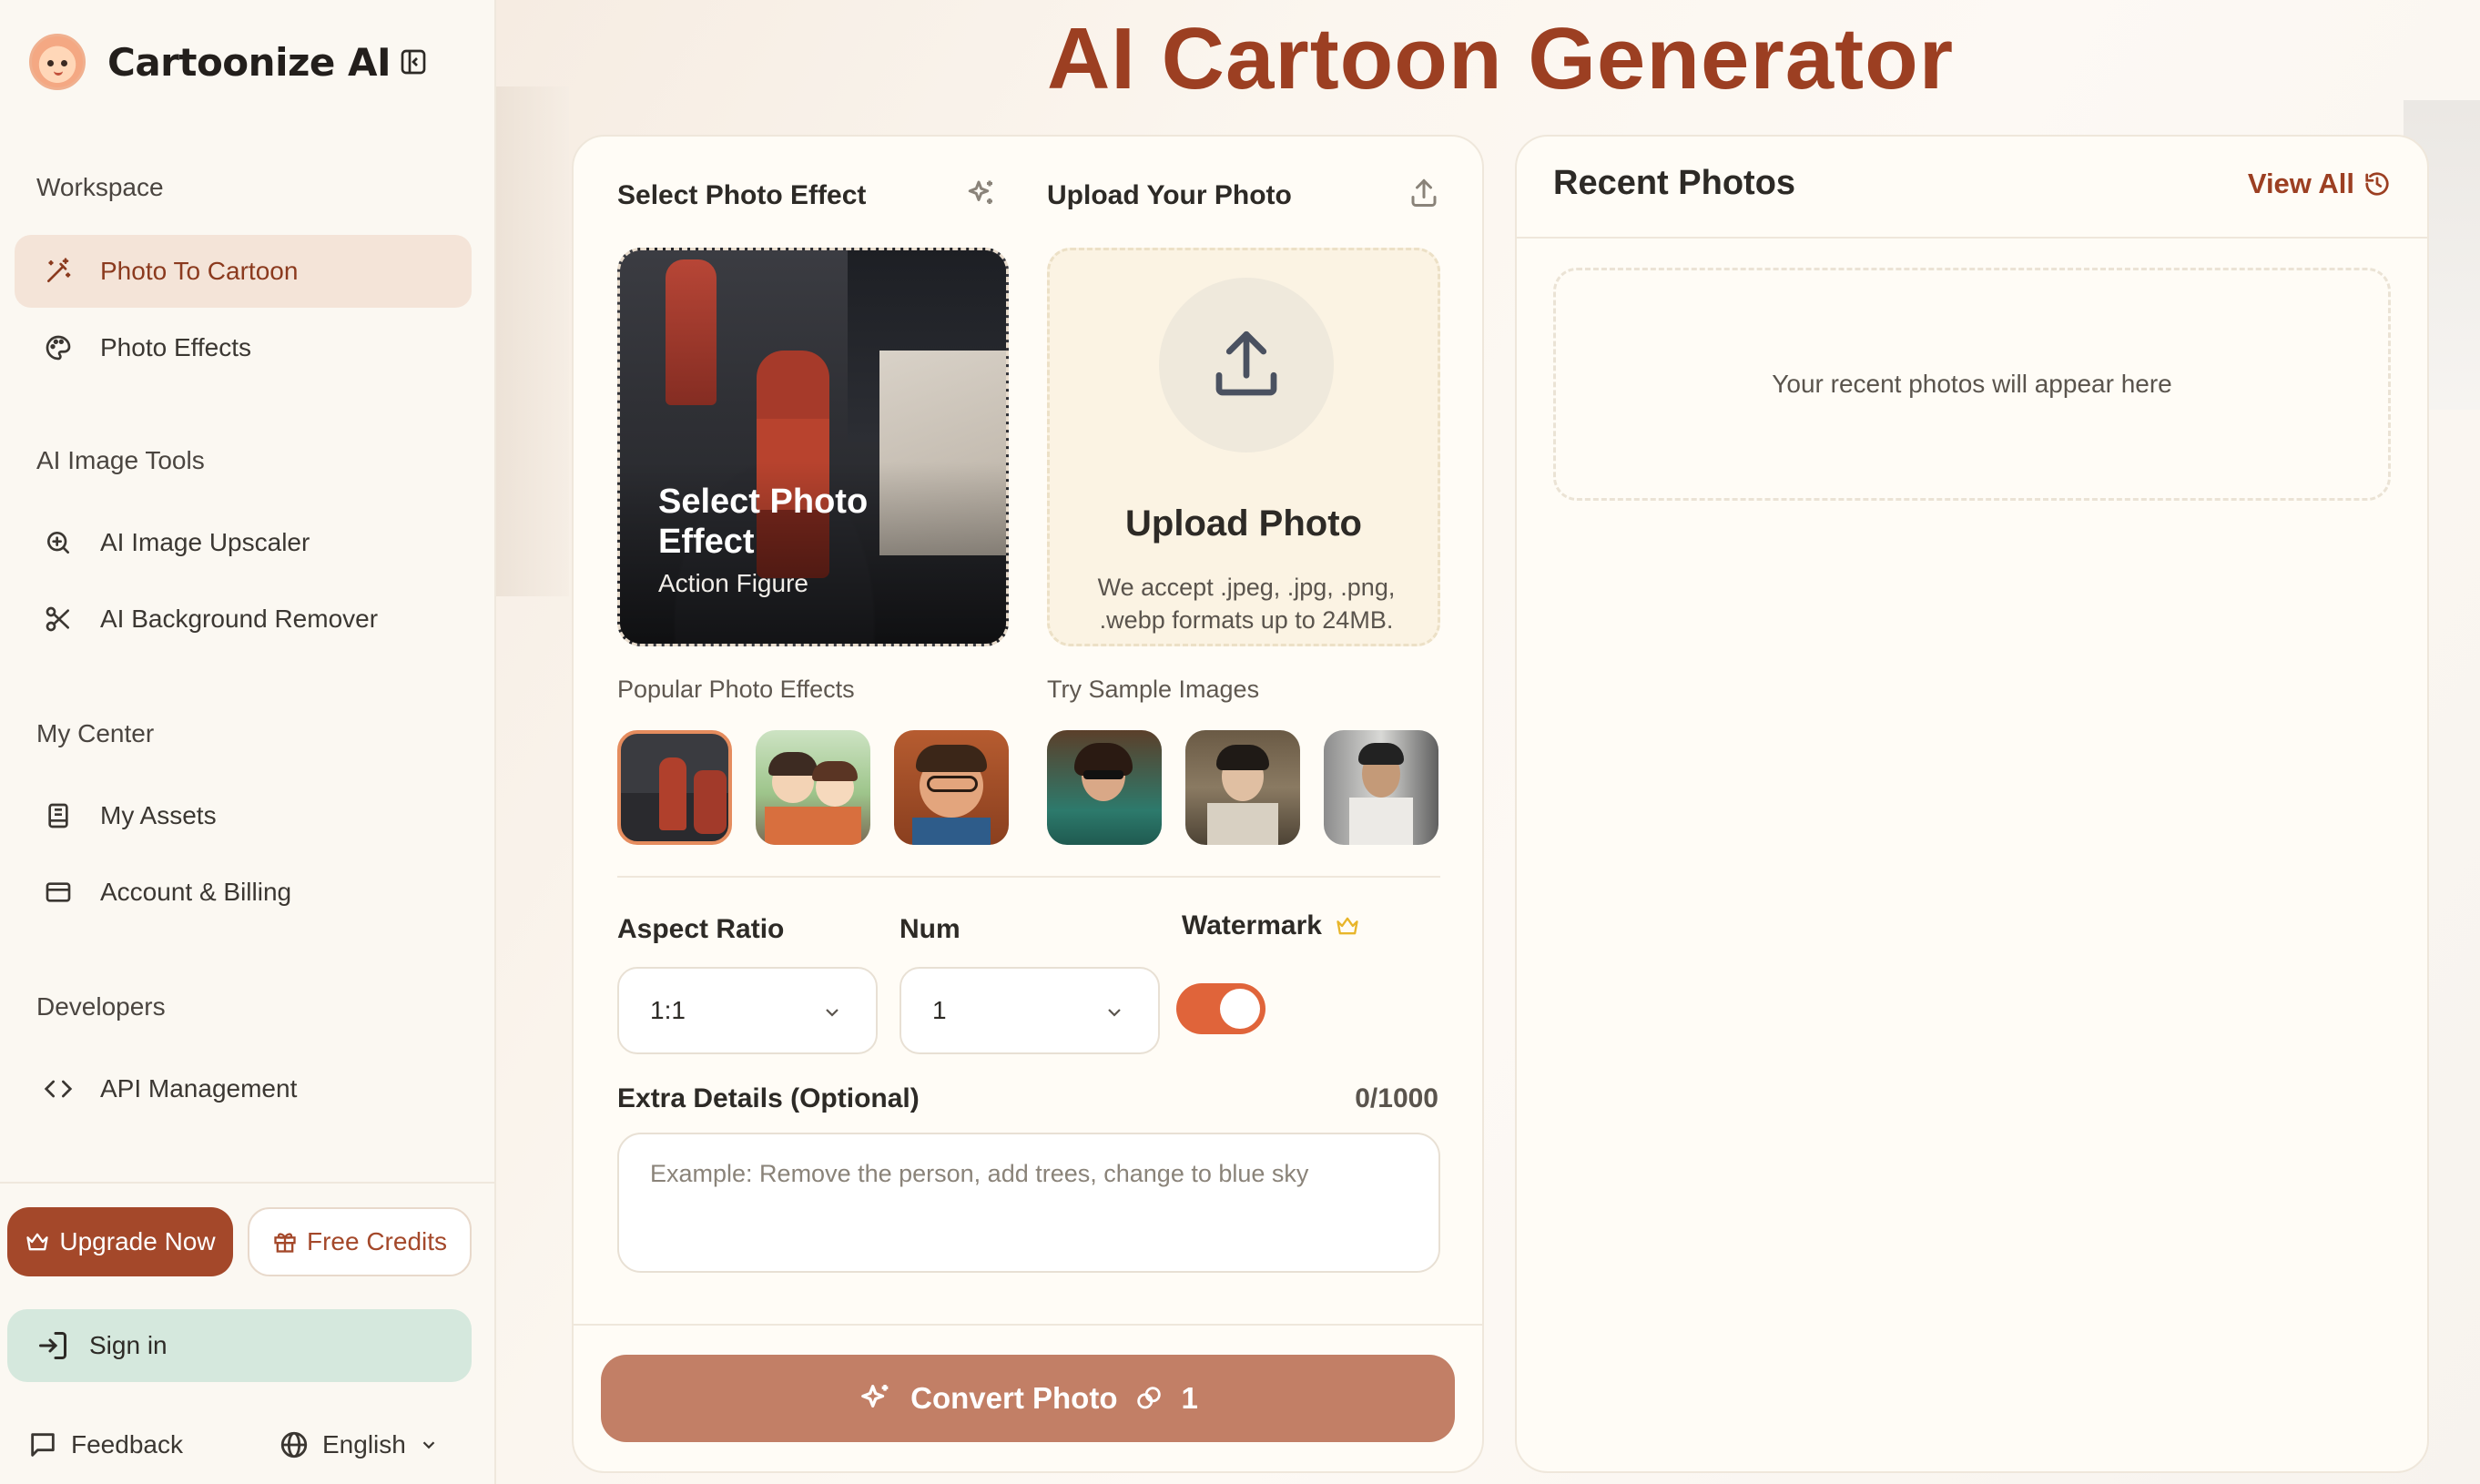 Image resolution: width=2480 pixels, height=1484 pixels. What do you see at coordinates (364, 1444) in the screenshot?
I see `language-label: English` at bounding box center [364, 1444].